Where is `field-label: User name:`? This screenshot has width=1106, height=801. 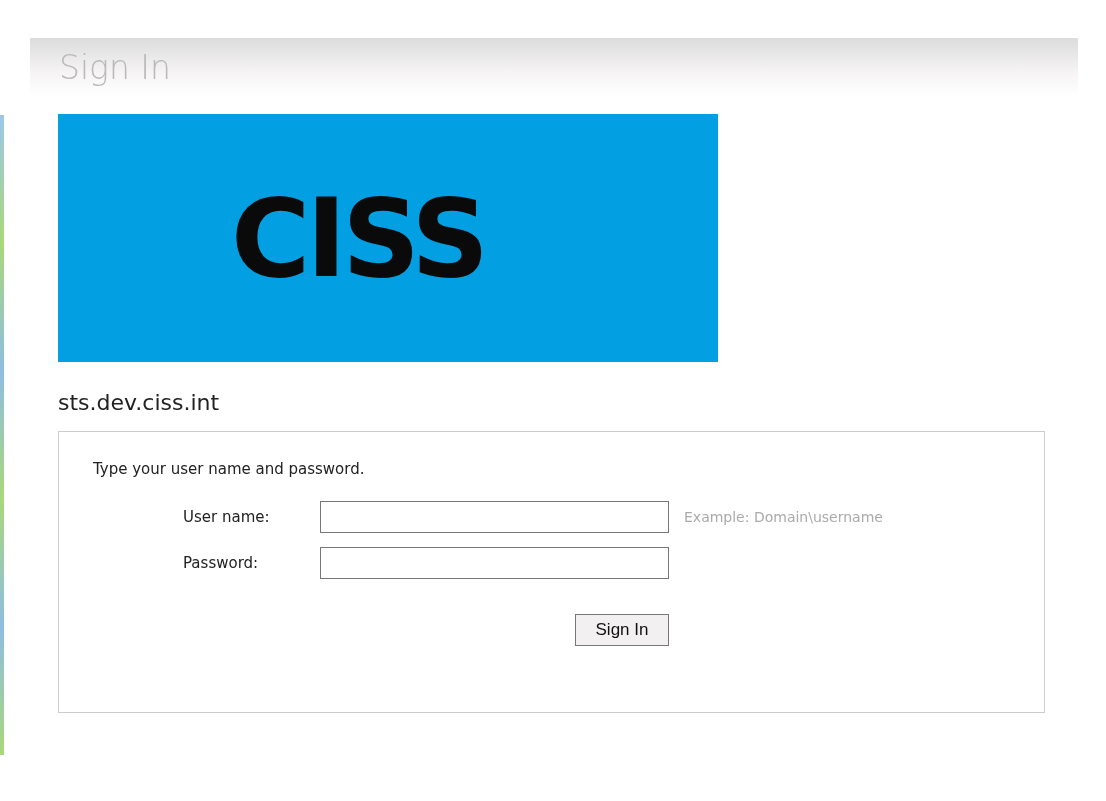
field-label: User name: is located at coordinates (226, 517).